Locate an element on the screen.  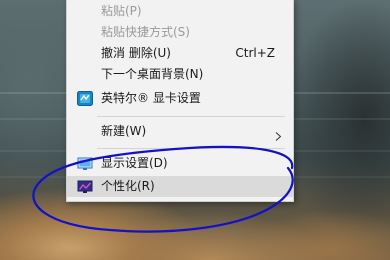
menu-item-display-settings: 显示设置(D) is located at coordinates (180, 163).